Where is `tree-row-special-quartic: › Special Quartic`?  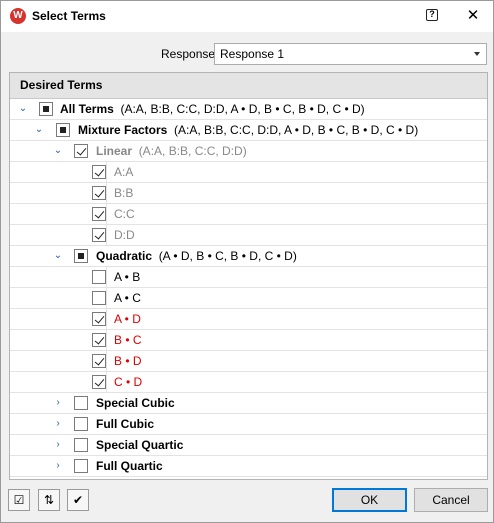 tree-row-special-quartic: › Special Quartic is located at coordinates (248, 445).